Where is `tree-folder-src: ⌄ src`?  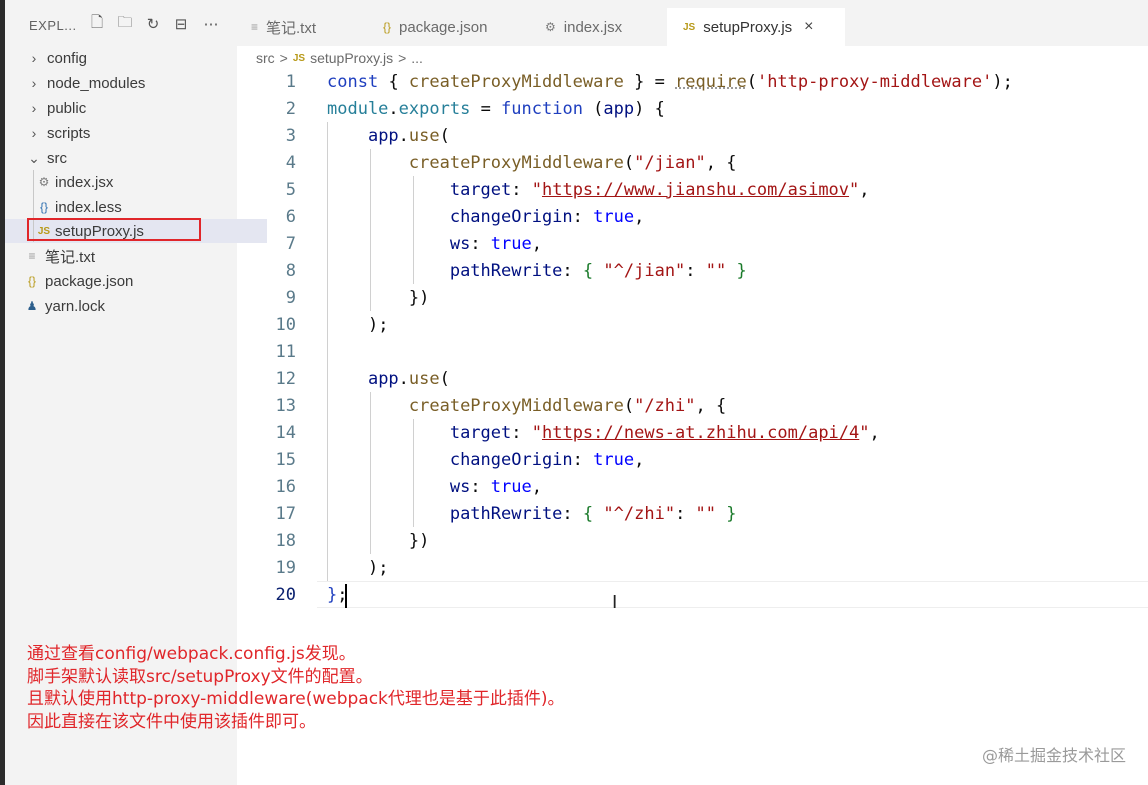 tree-folder-src: ⌄ src is located at coordinates (132, 158).